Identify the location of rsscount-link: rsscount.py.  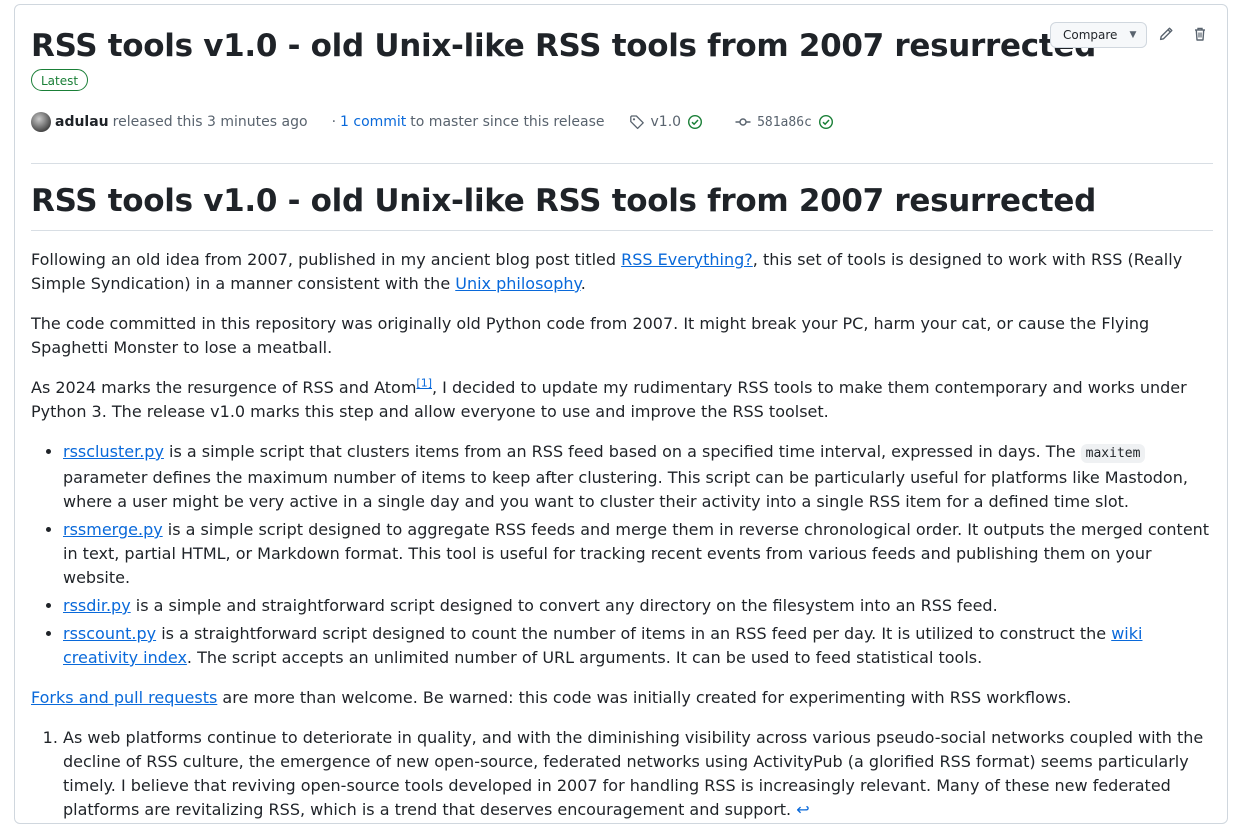
(109, 633).